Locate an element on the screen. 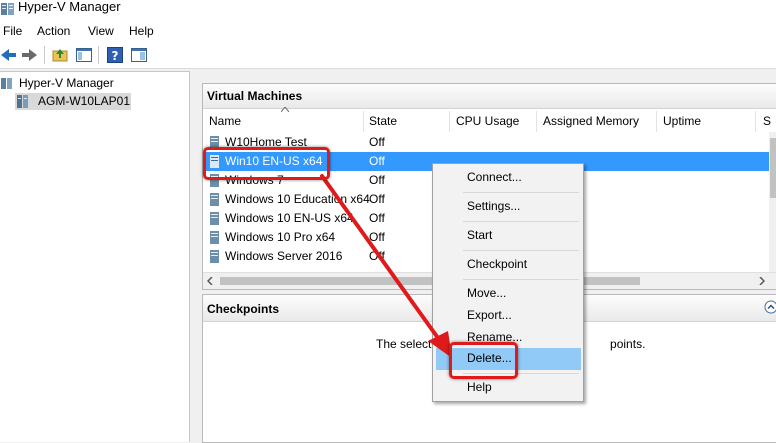 This screenshot has height=443, width=776. menu-item-label: Start is located at coordinates (480, 235).